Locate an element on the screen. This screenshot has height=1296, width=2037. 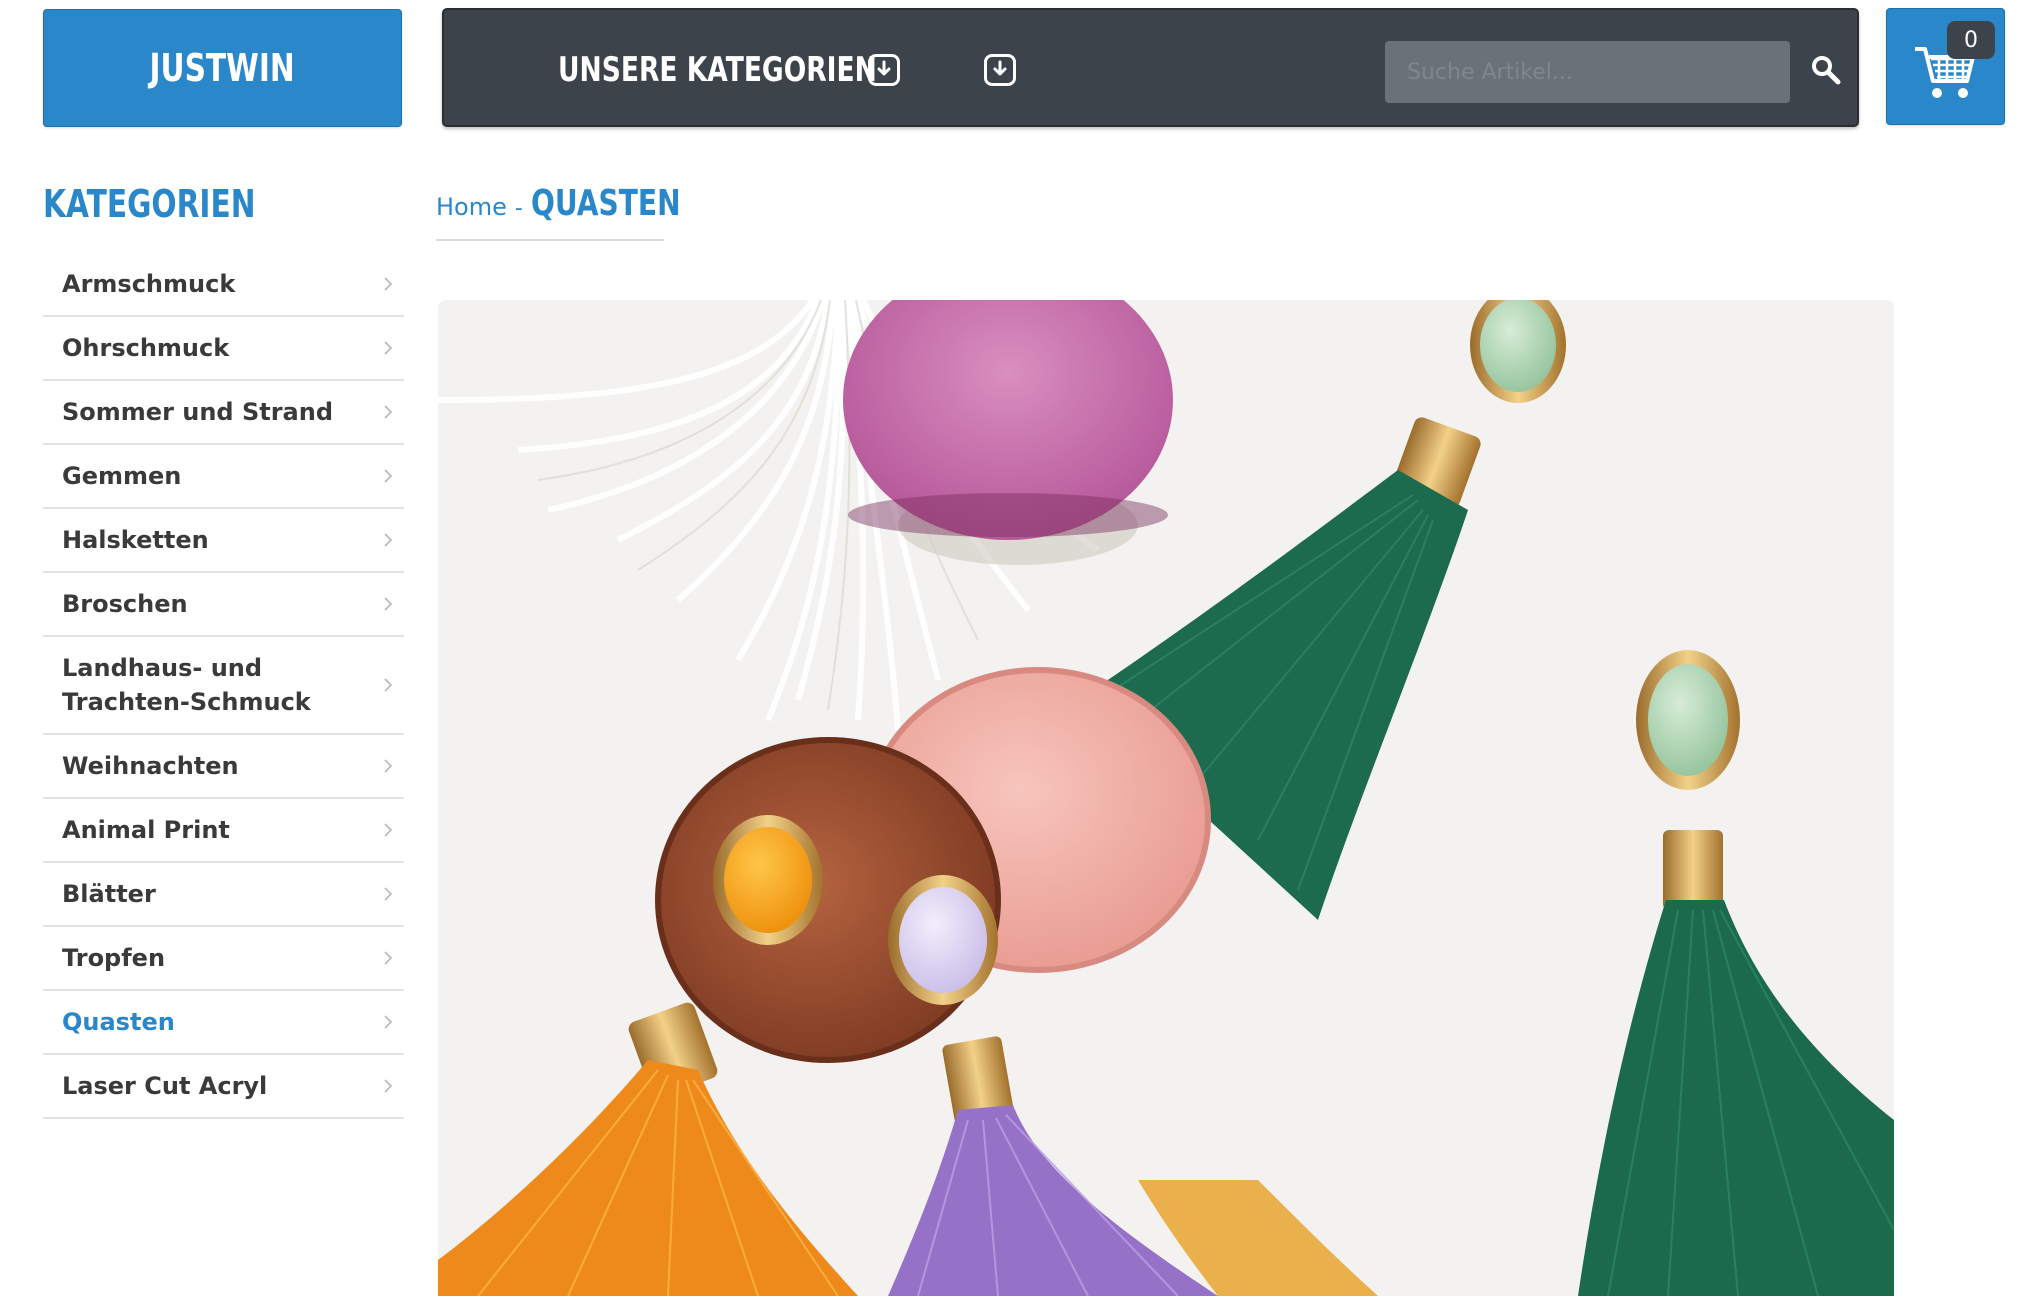
sidebar-item-label: Animal Print is located at coordinates (146, 830).